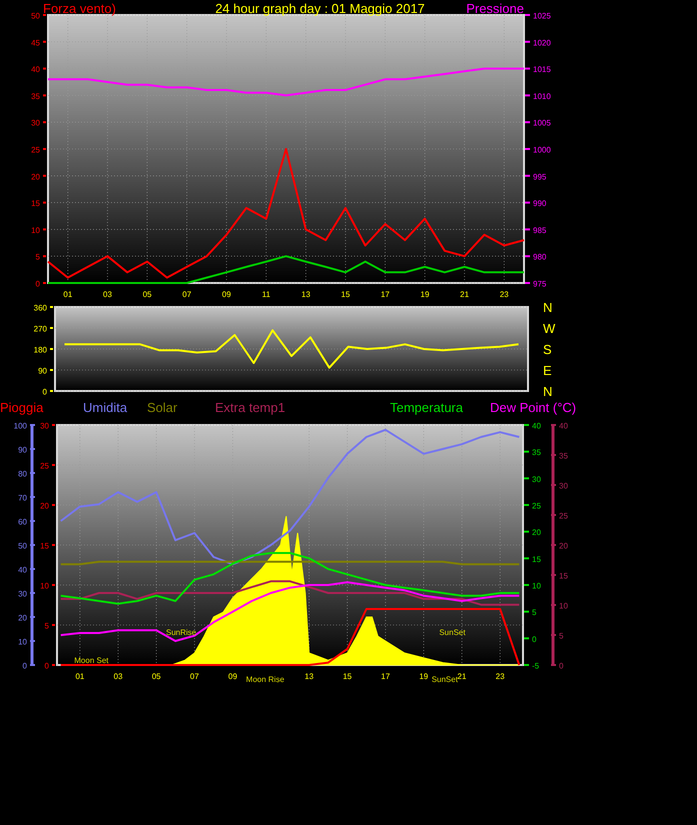  I want to click on y-tick-label: 1005, so click(542, 123).